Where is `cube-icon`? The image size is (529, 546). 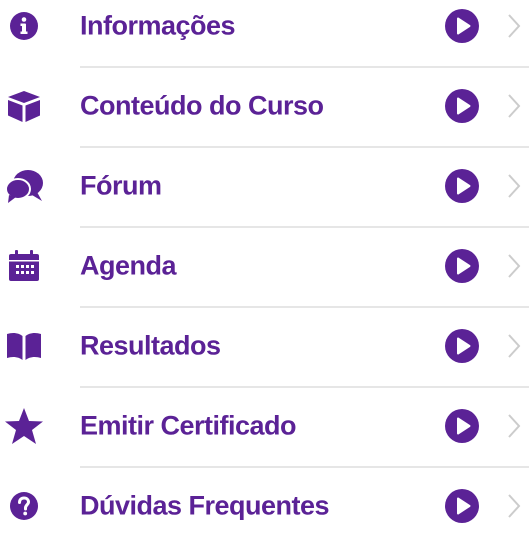 cube-icon is located at coordinates (24, 106).